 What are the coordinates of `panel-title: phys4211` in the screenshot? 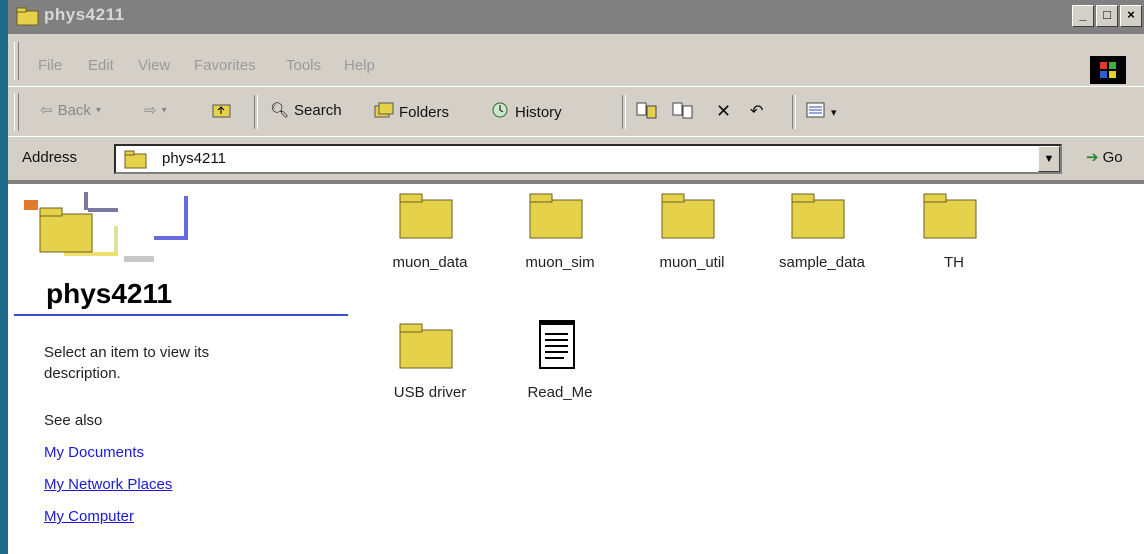 It's located at (109, 293).